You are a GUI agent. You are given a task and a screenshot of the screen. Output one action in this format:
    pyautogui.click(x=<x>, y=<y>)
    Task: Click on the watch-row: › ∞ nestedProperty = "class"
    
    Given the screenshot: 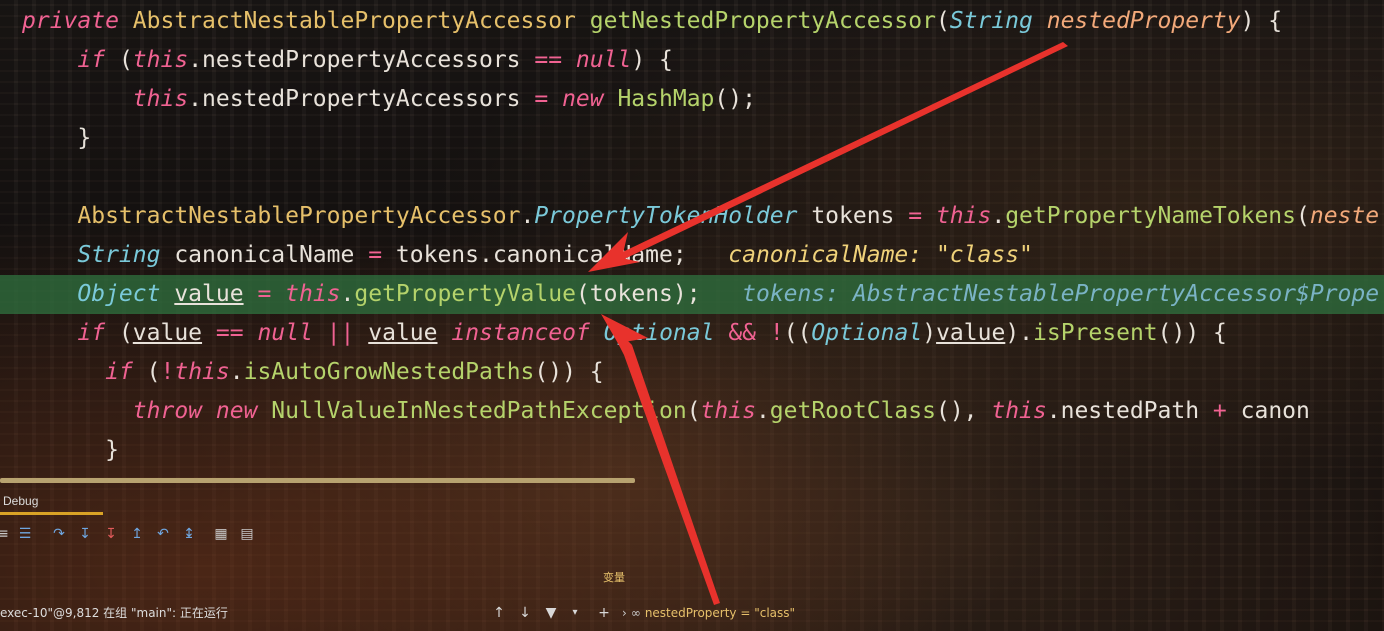 What is the action you would take?
    pyautogui.click(x=708, y=613)
    